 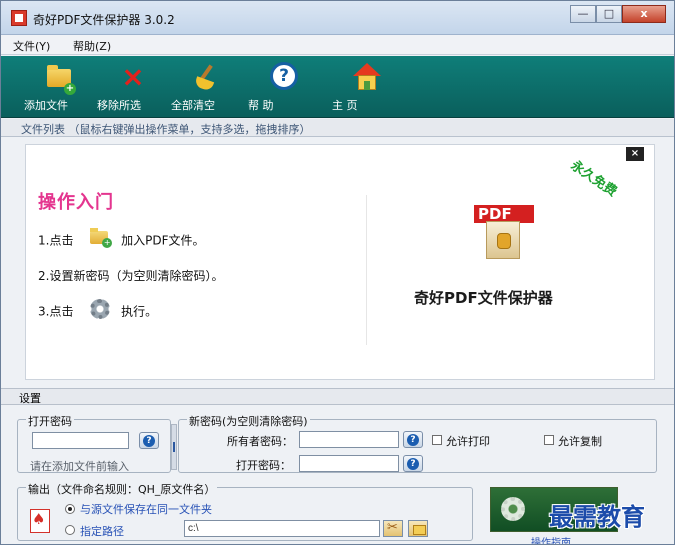 I want to click on home-button: 主 页, so click(x=367, y=87).